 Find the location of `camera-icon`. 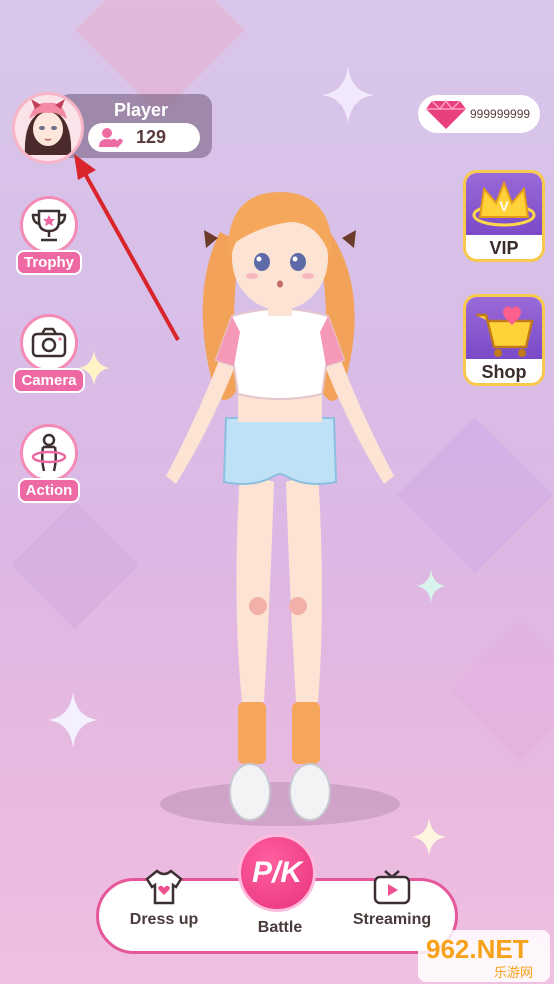

camera-icon is located at coordinates (49, 342).